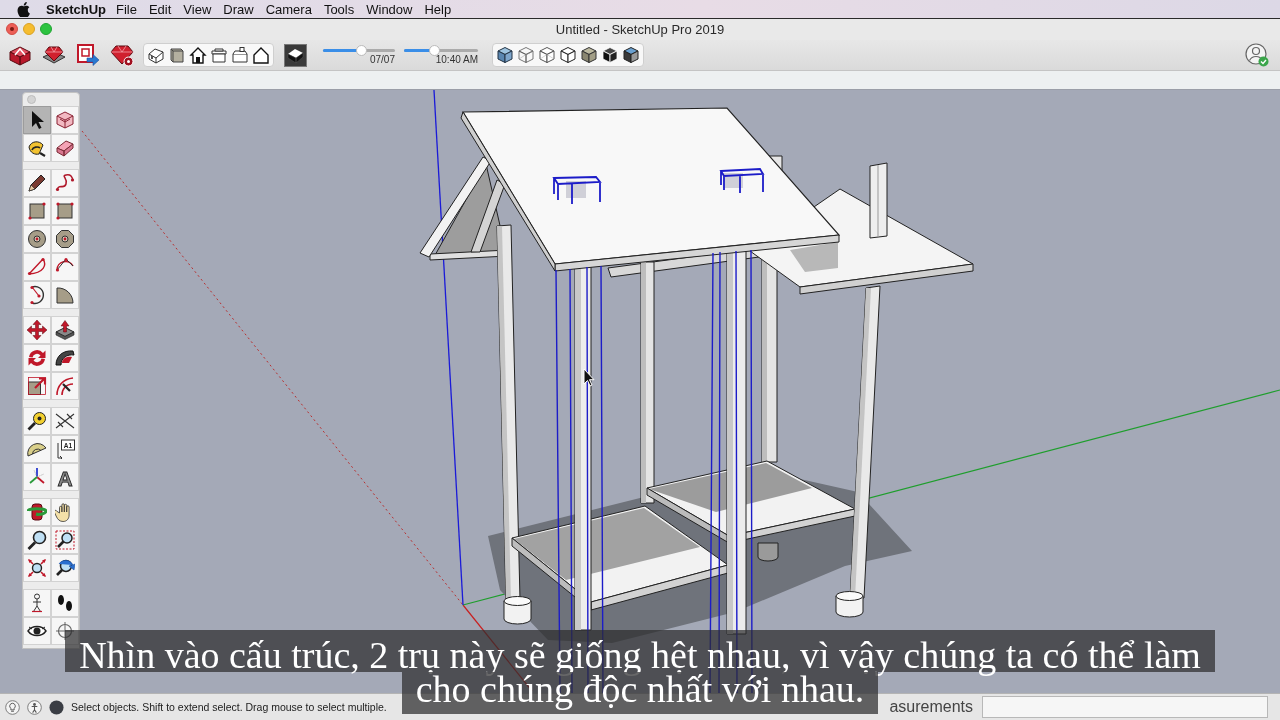 Image resolution: width=1280 pixels, height=720 pixels. I want to click on filled-circle-icon, so click(56, 707).